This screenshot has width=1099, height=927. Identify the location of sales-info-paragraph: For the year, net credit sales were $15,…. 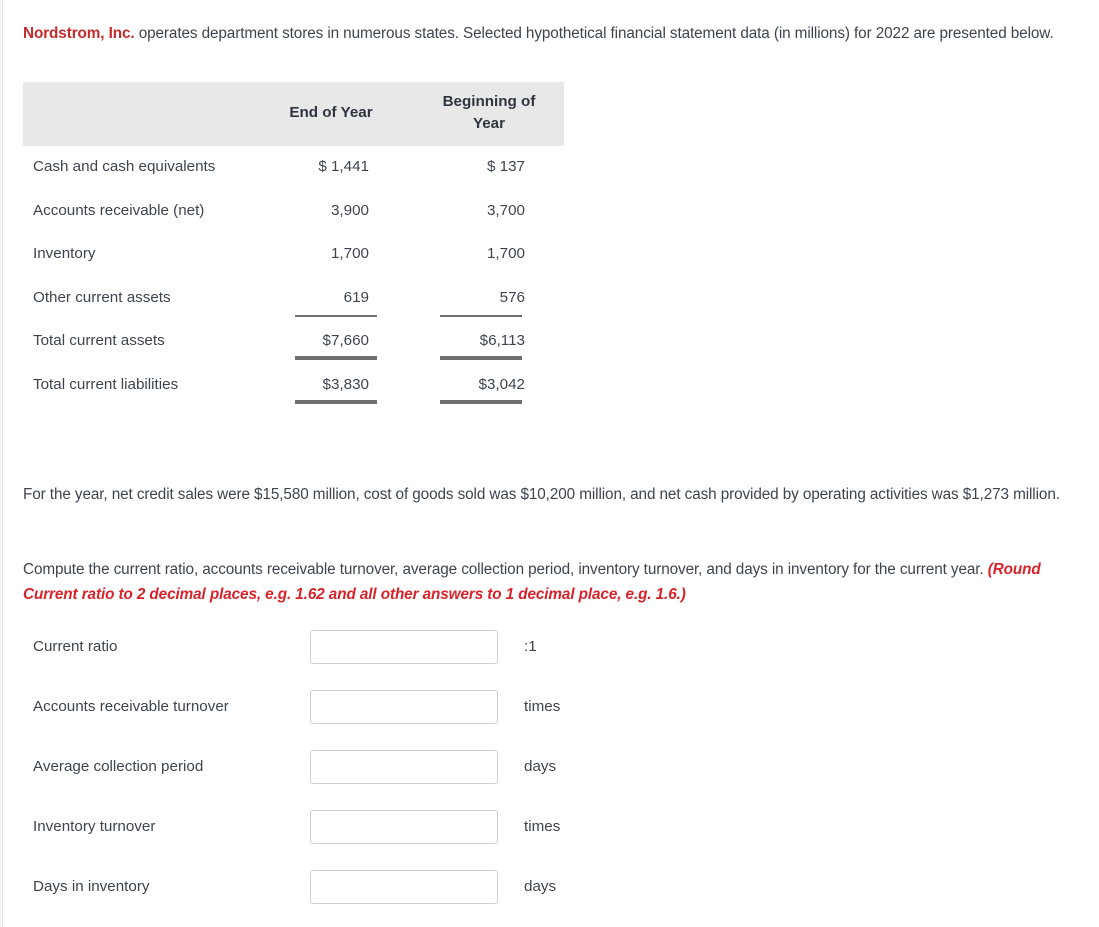
(541, 495).